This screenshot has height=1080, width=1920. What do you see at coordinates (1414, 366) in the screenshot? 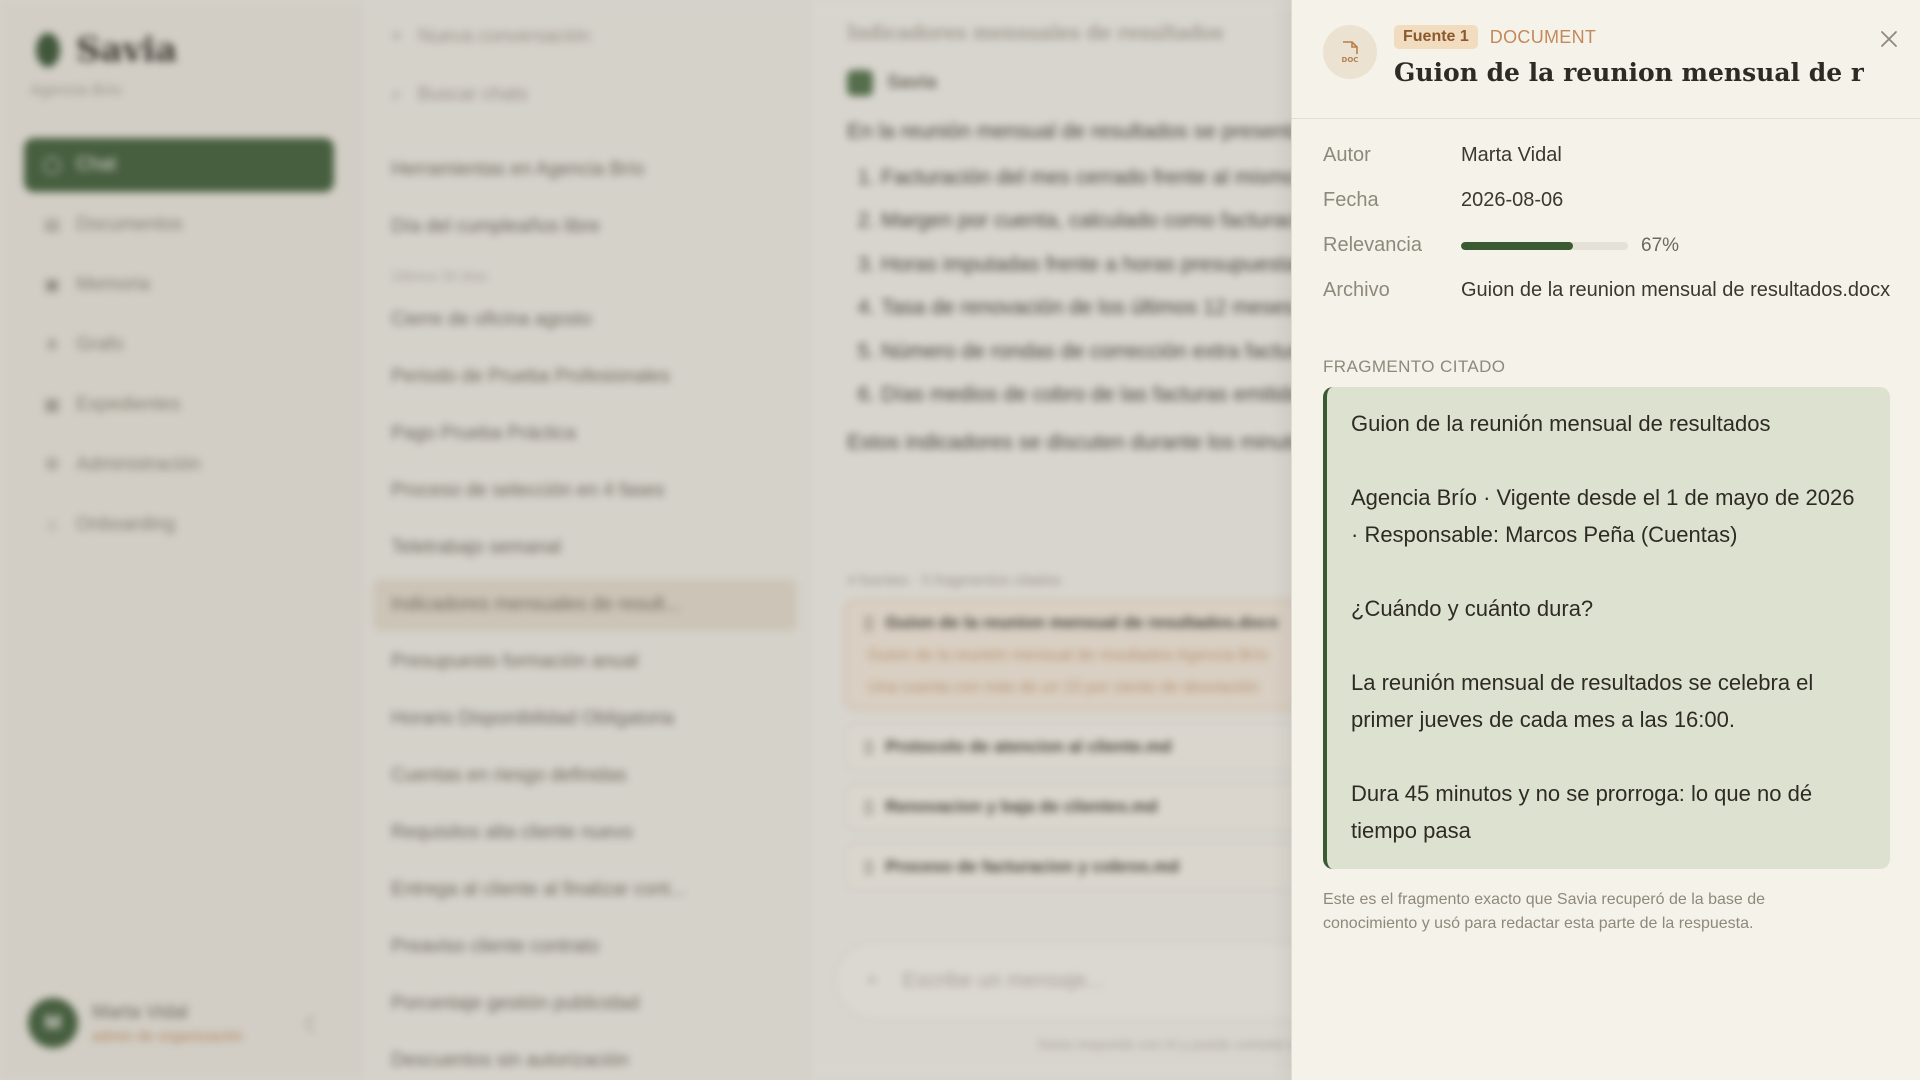
I see `fragment-label: FRAGMENTO CITADO` at bounding box center [1414, 366].